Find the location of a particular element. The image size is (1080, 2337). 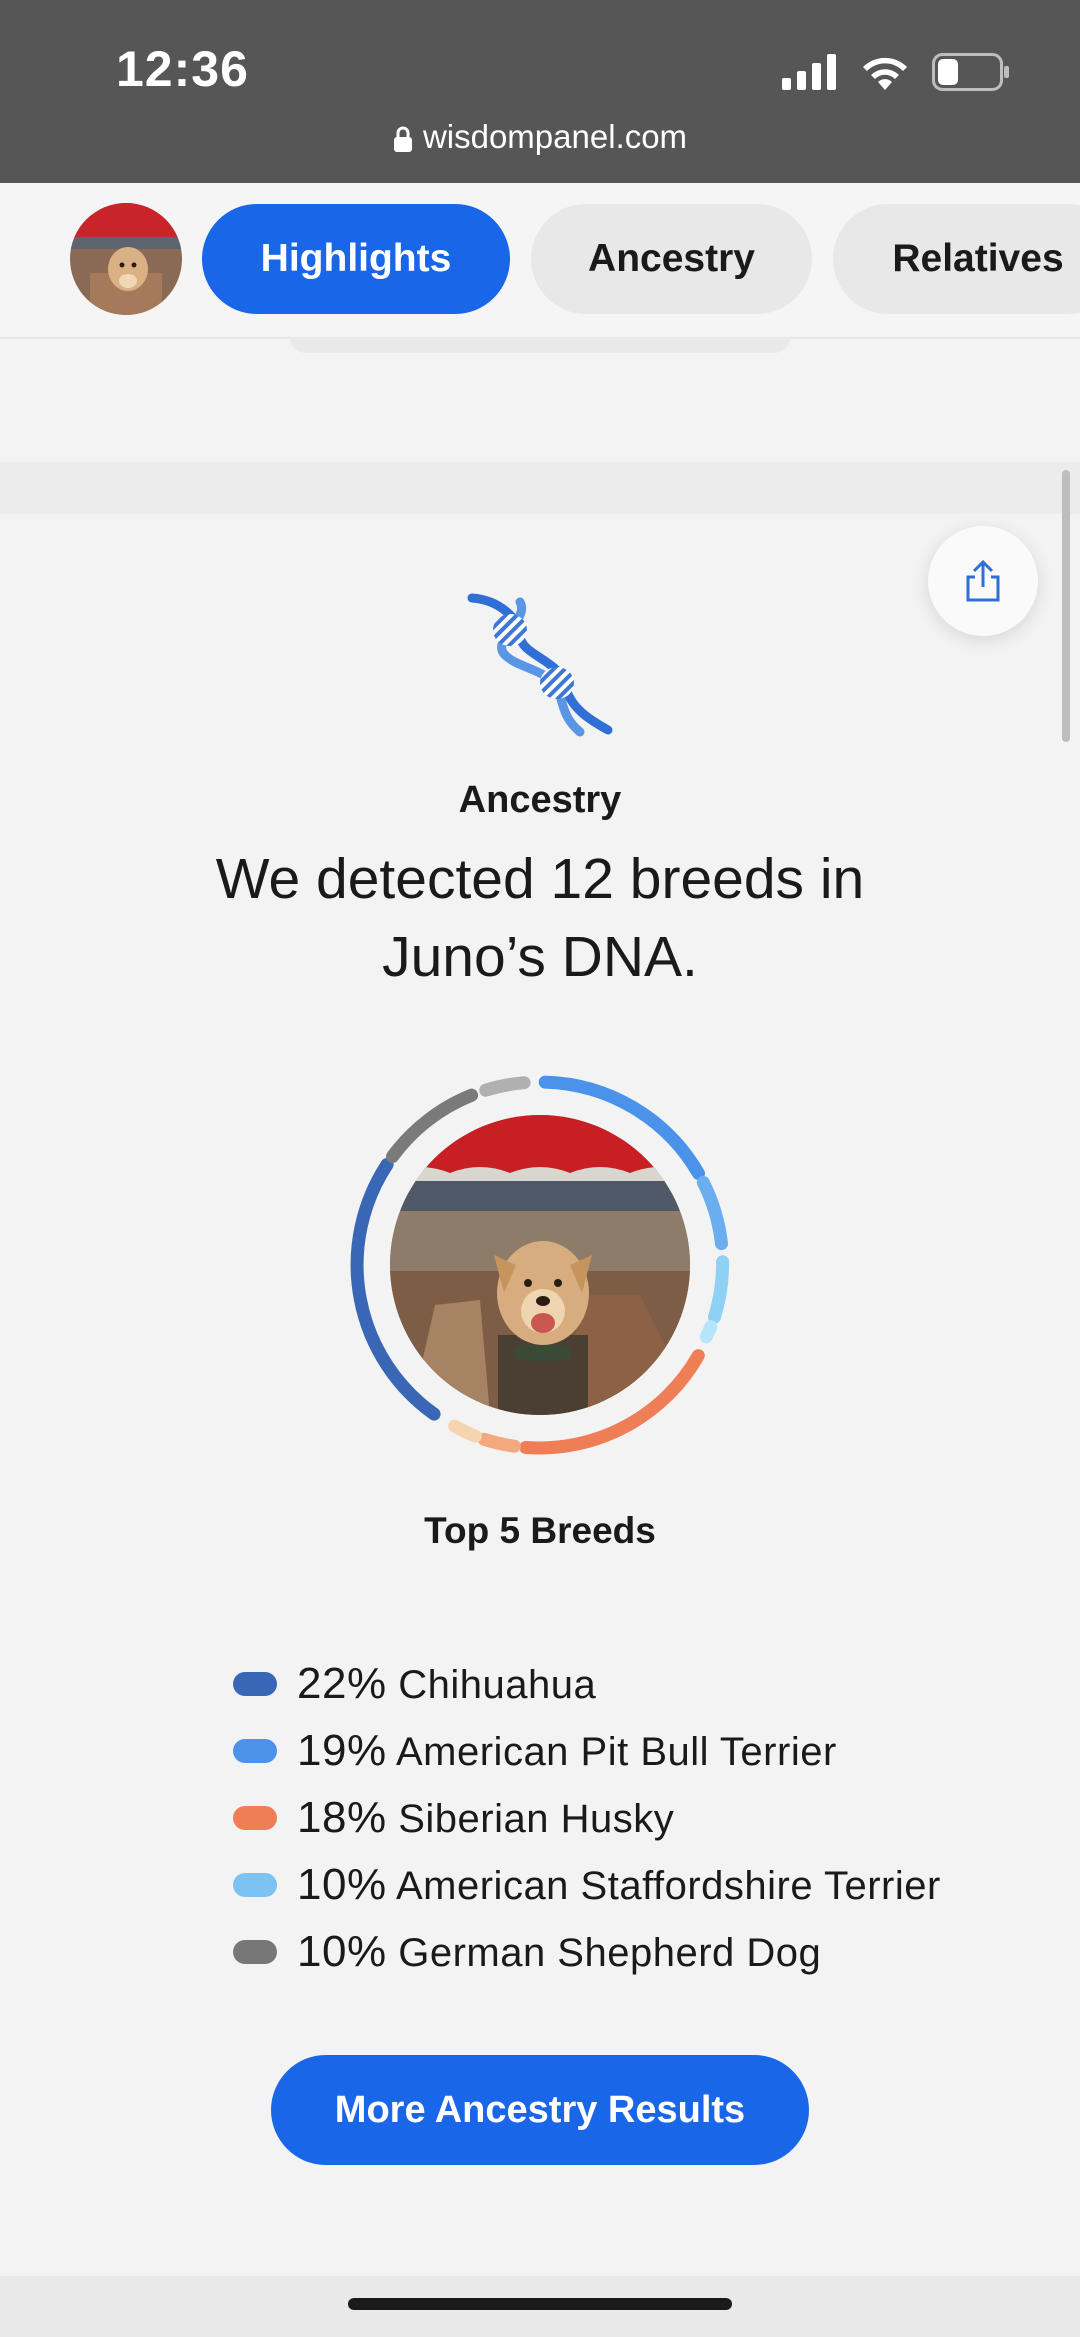

breed-item: 22% Chihuahua is located at coordinates (587, 1683).